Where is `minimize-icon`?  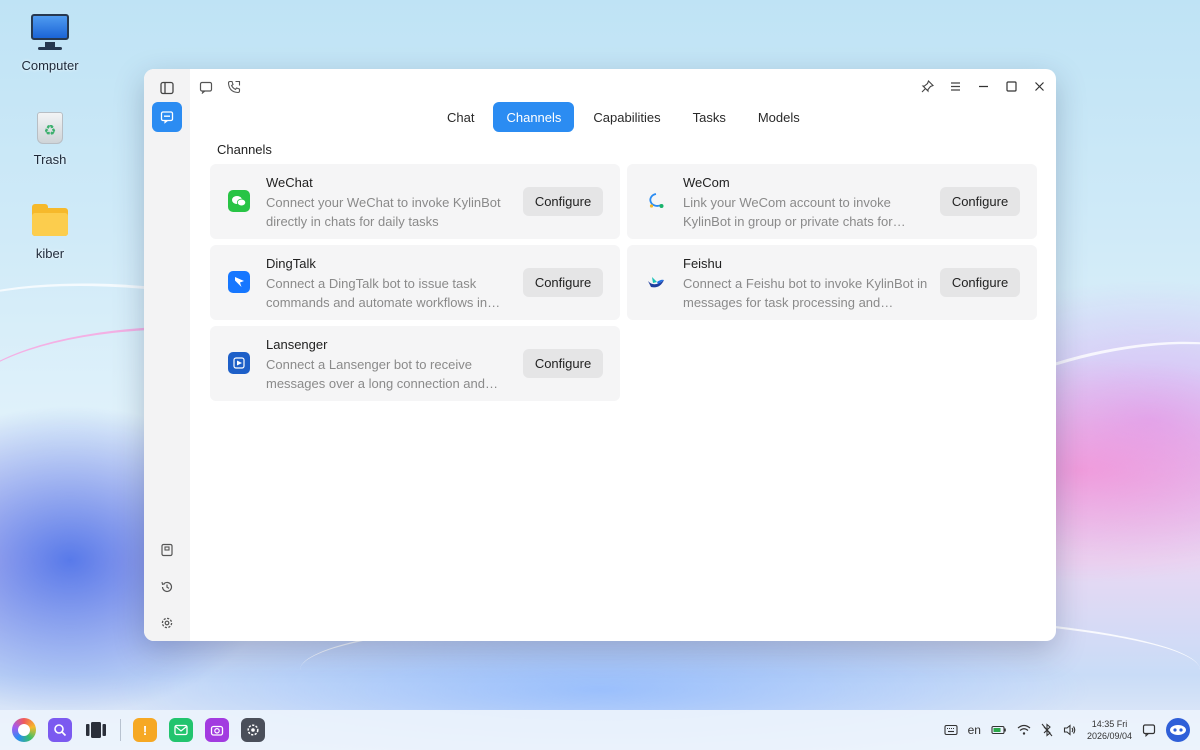
minimize-icon is located at coordinates (983, 86).